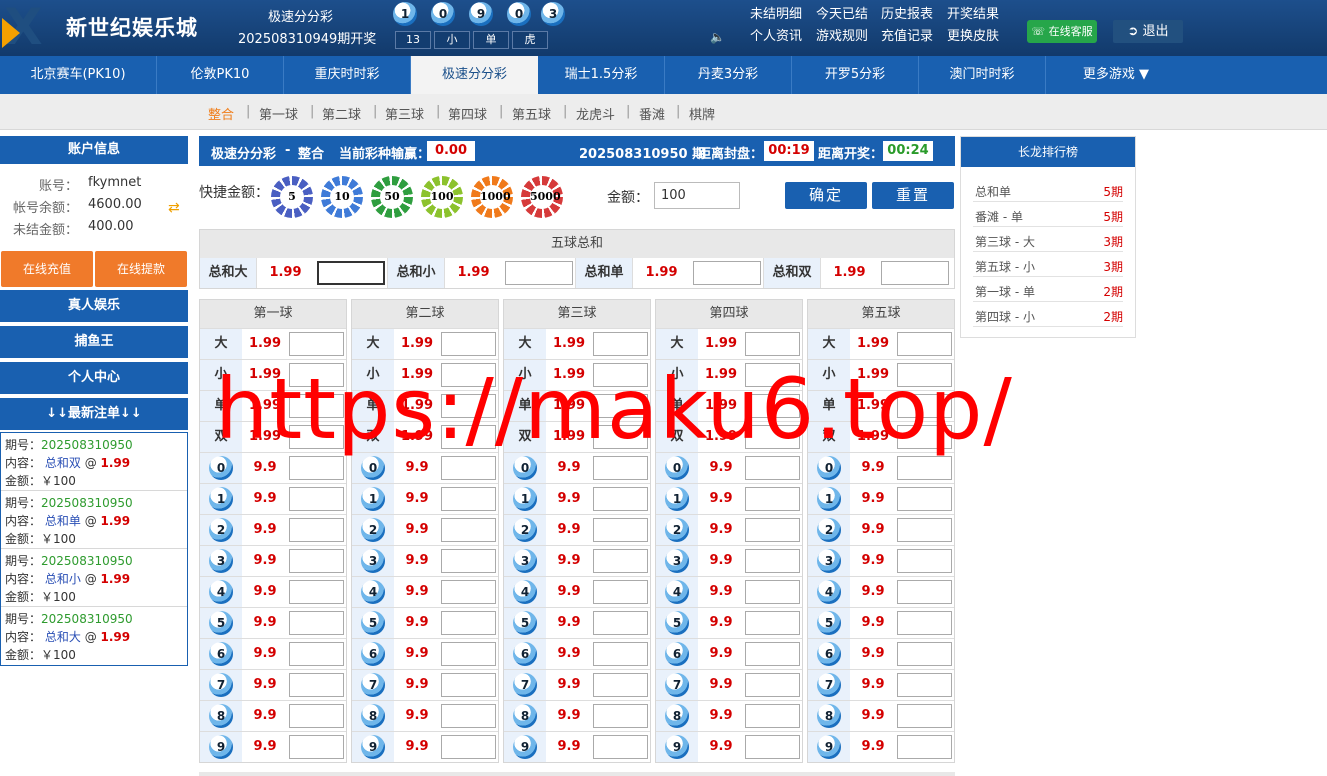  I want to click on link-rules: 游戏规则, so click(842, 34).